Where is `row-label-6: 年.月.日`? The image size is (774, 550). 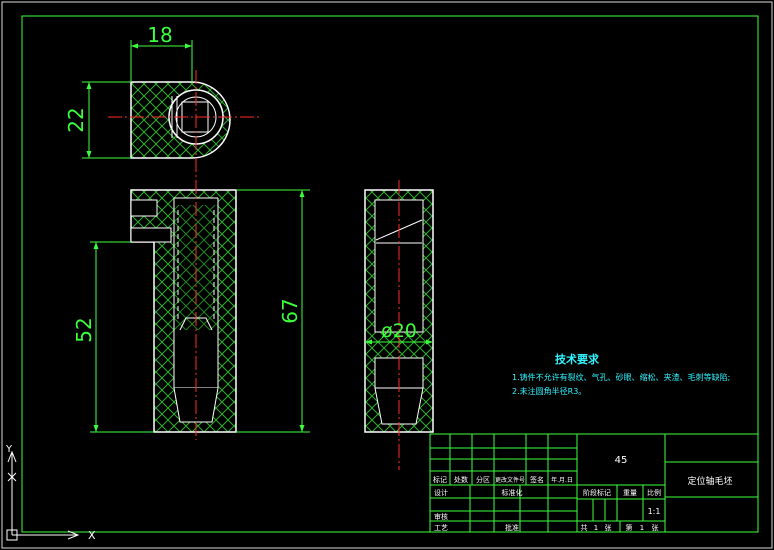 row-label-6: 年.月.日 is located at coordinates (562, 480).